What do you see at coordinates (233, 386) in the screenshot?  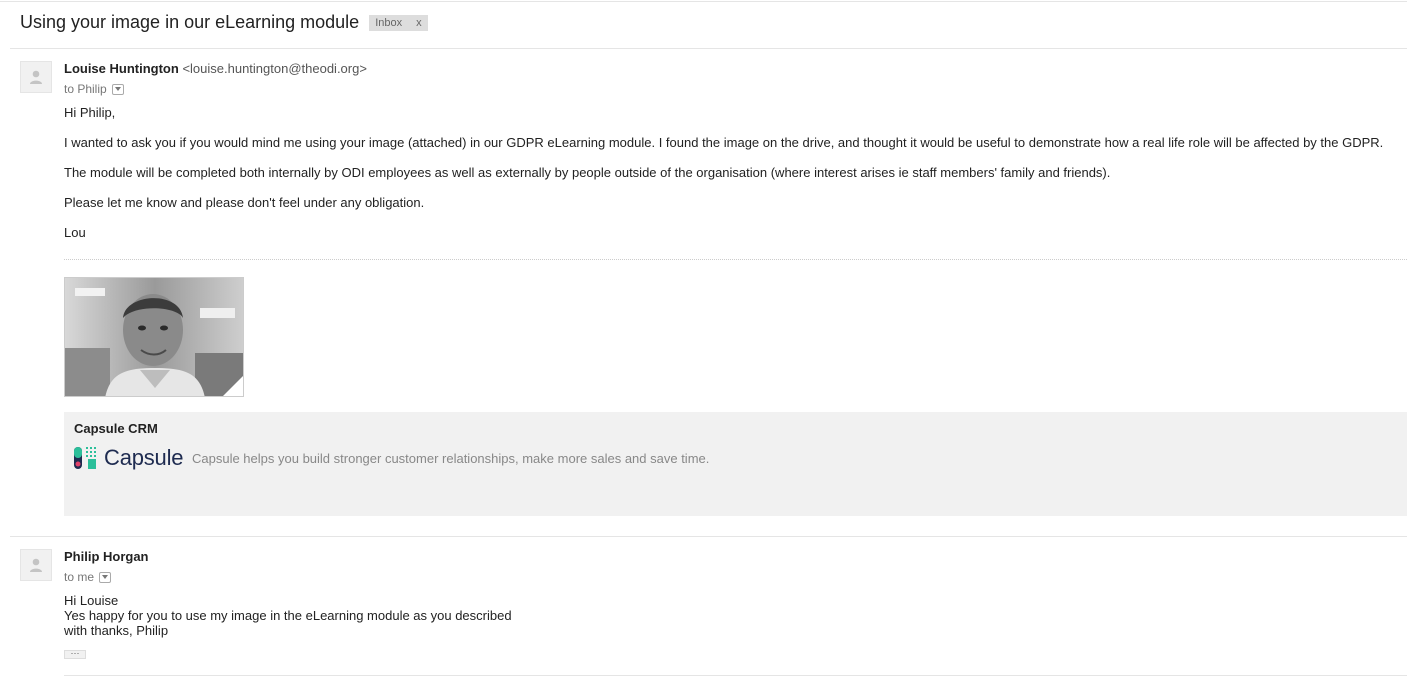 I see `page-fold` at bounding box center [233, 386].